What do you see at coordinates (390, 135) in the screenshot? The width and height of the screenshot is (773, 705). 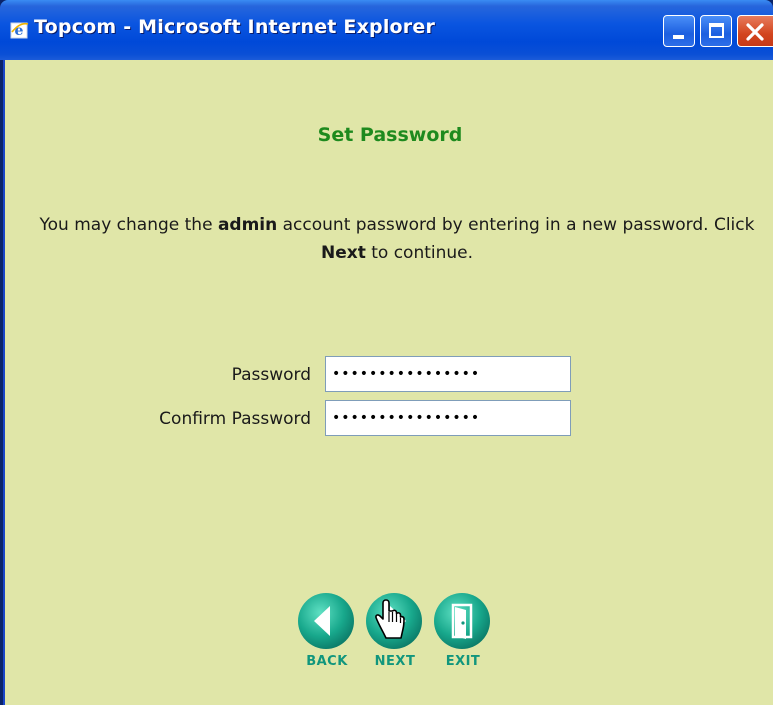 I see `page-title: Set Password` at bounding box center [390, 135].